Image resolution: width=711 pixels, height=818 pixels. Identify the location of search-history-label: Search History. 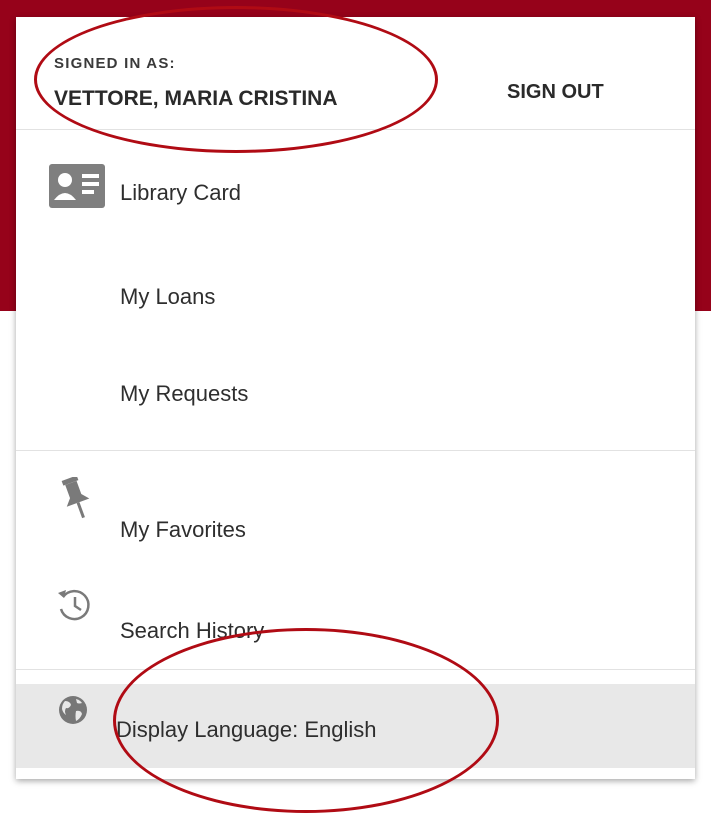
(192, 630).